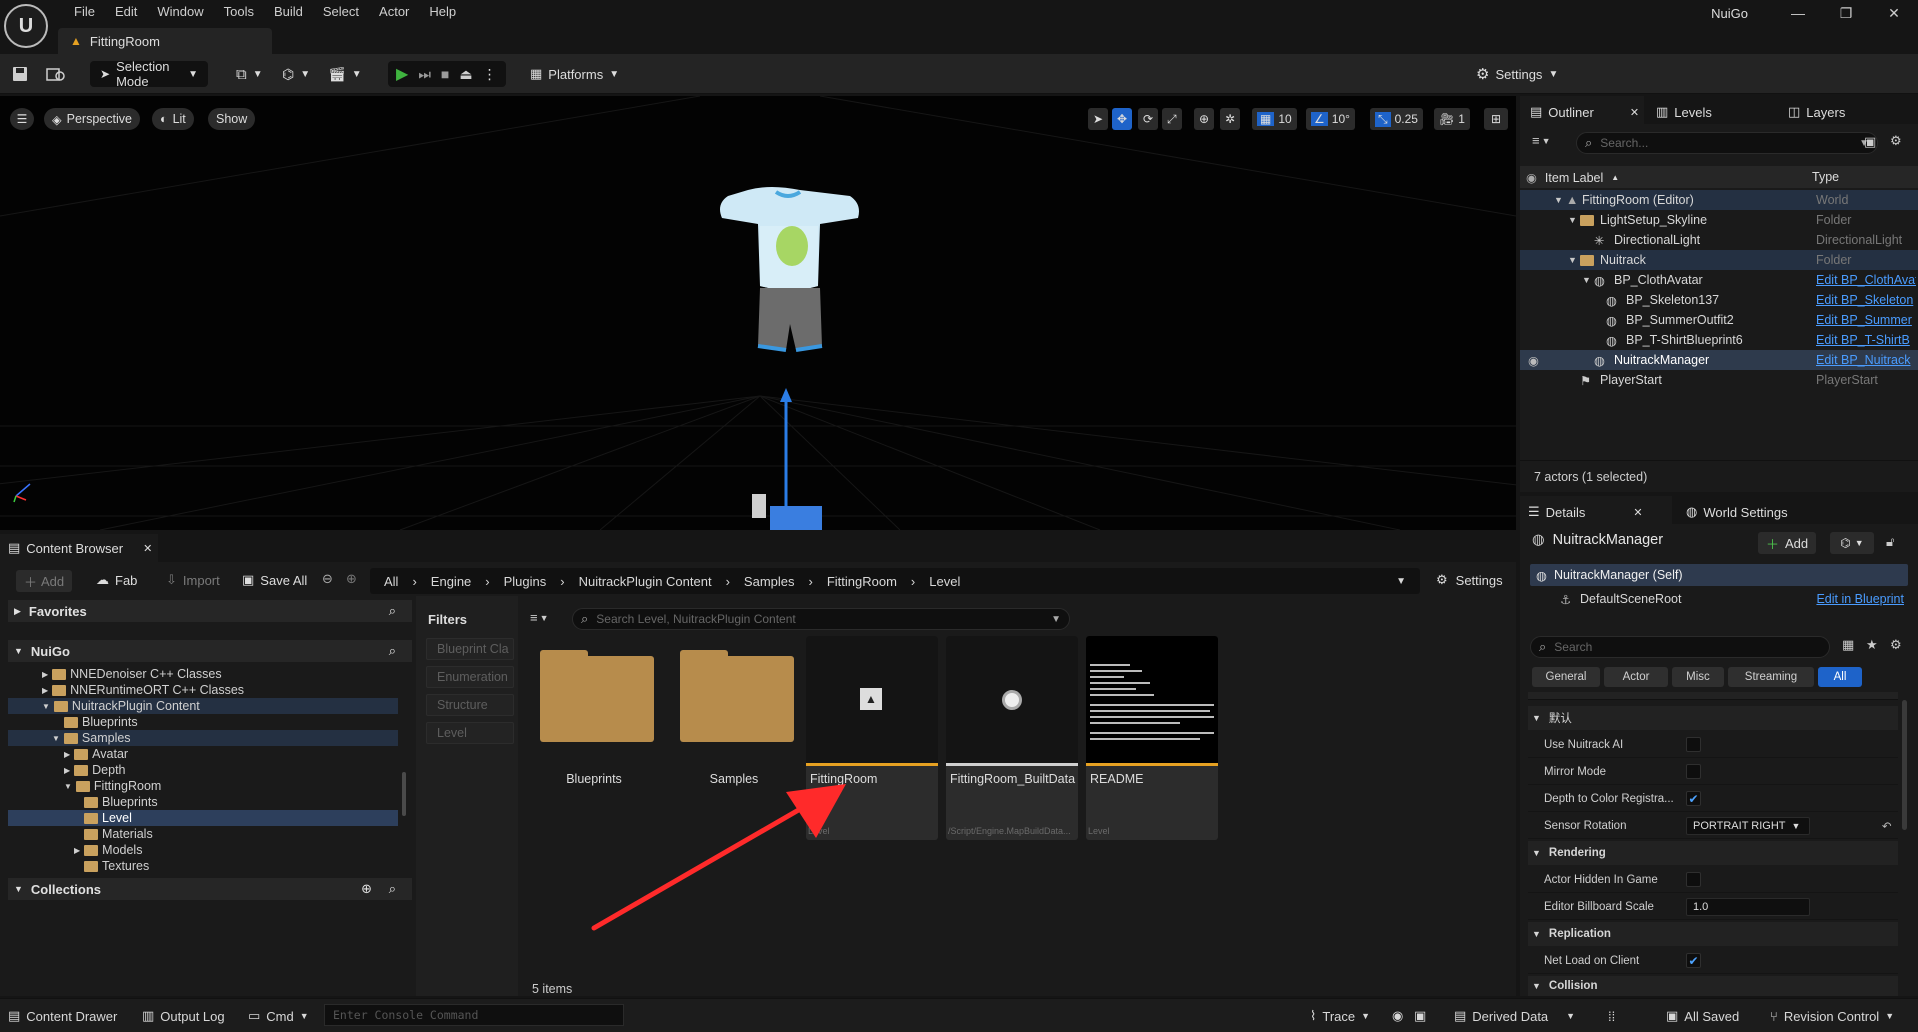  Describe the element at coordinates (1727, 143) in the screenshot. I see `outliner-search-input: ⌕ Search... ▼` at that location.